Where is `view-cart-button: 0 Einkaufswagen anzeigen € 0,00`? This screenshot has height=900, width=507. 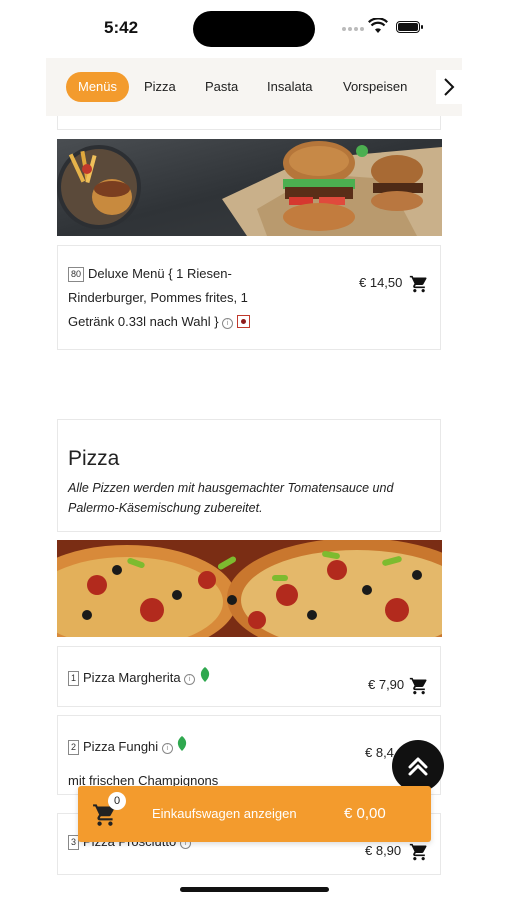
view-cart-button: 0 Einkaufswagen anzeigen € 0,00 is located at coordinates (254, 814).